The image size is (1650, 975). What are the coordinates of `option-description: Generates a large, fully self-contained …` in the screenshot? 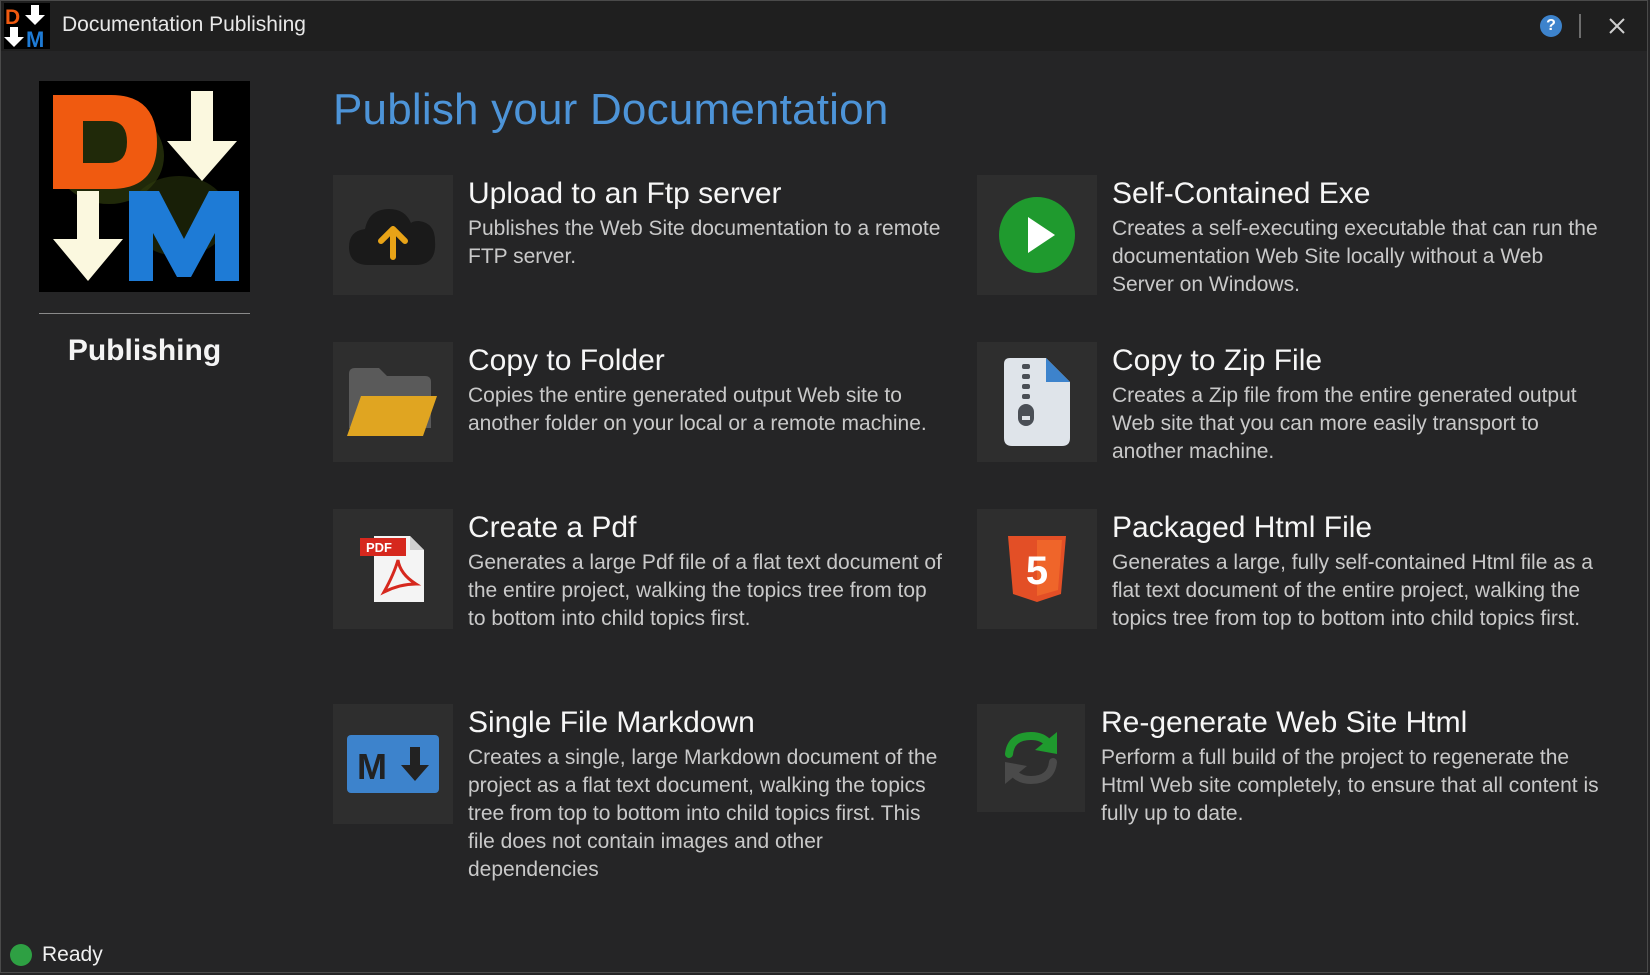 It's located at (1352, 590).